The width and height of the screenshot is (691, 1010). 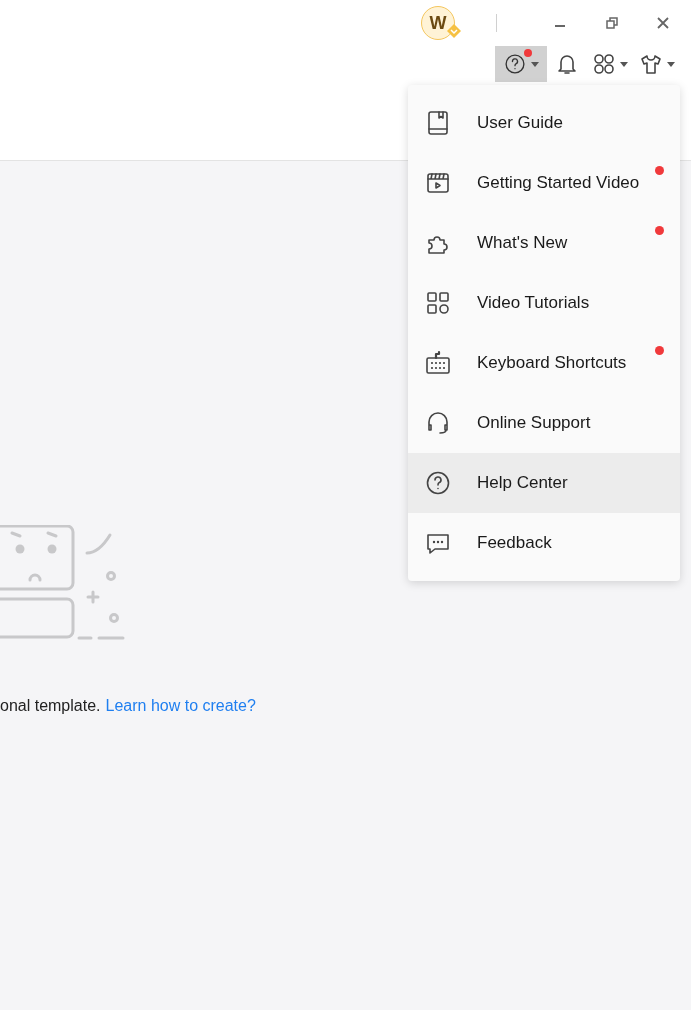 I want to click on apps-icon, so click(x=604, y=64).